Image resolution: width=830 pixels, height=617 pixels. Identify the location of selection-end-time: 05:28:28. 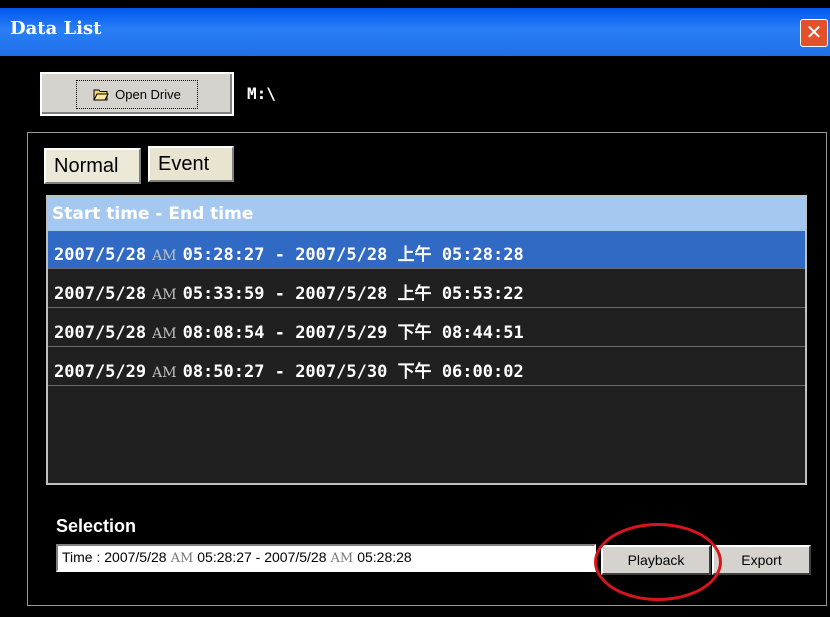
(384, 557).